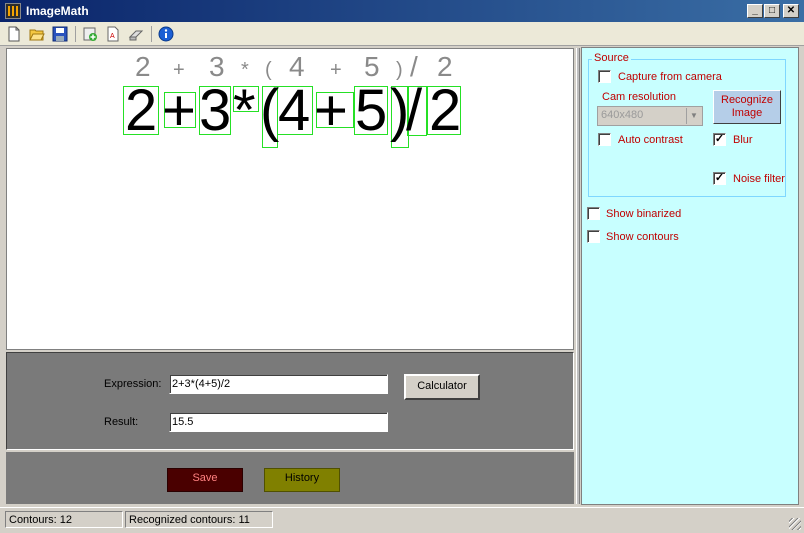 The image size is (804, 533). What do you see at coordinates (199, 519) in the screenshot?
I see `recognized-contours-status: Recognized contours: 11` at bounding box center [199, 519].